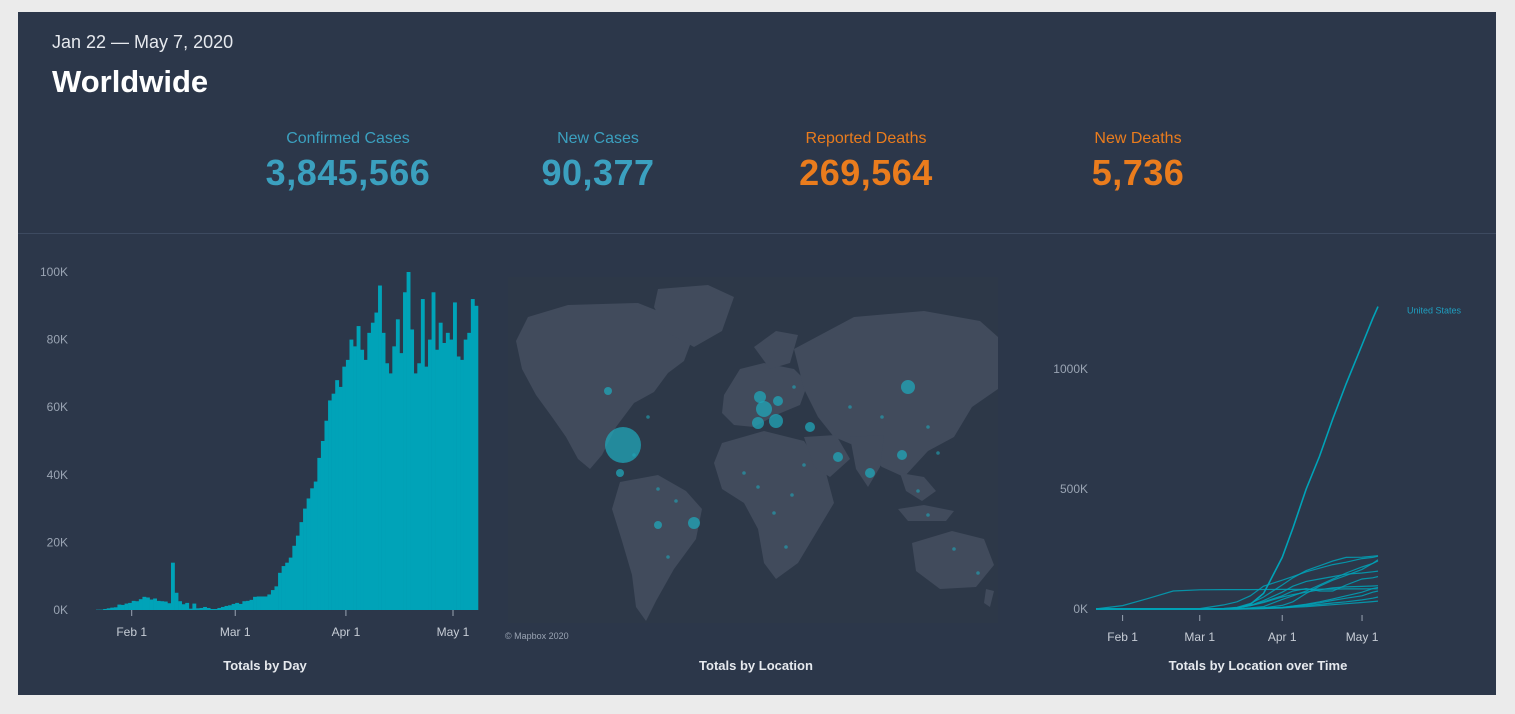 Image resolution: width=1515 pixels, height=714 pixels. Describe the element at coordinates (810, 427) in the screenshot. I see `map-bubble-turkey` at that location.